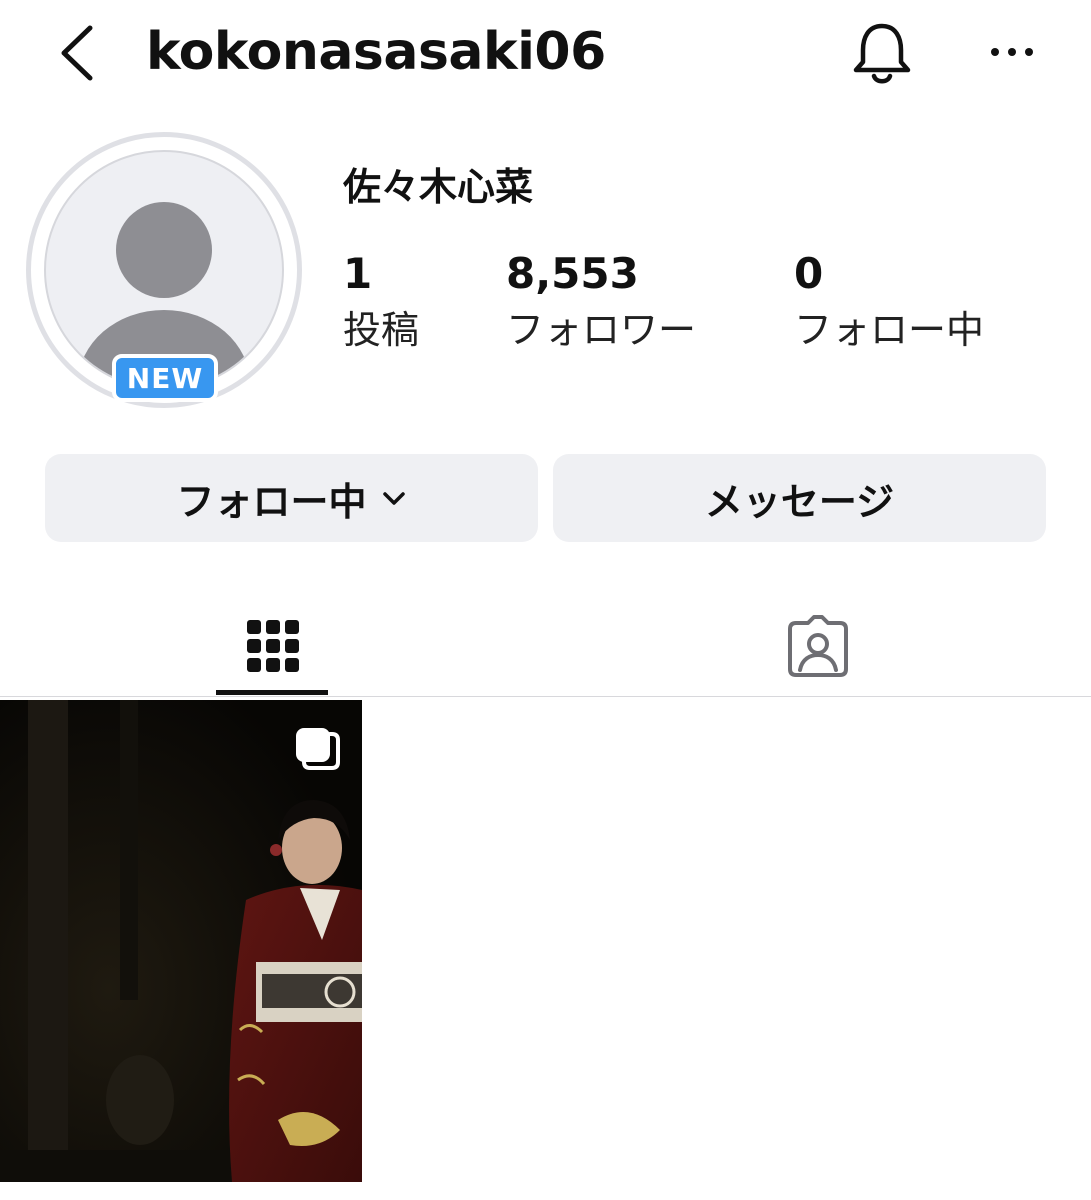 Image resolution: width=1091 pixels, height=1200 pixels. What do you see at coordinates (572, 273) in the screenshot?
I see `followers-count: 8,553` at bounding box center [572, 273].